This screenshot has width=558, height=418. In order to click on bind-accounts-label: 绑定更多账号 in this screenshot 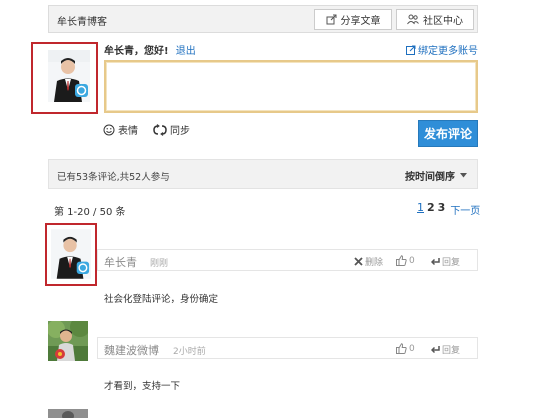, I will do `click(448, 51)`.